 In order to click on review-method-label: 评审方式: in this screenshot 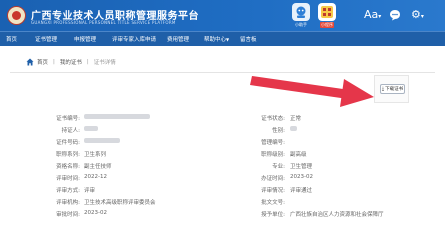, I will do `click(68, 191)`.